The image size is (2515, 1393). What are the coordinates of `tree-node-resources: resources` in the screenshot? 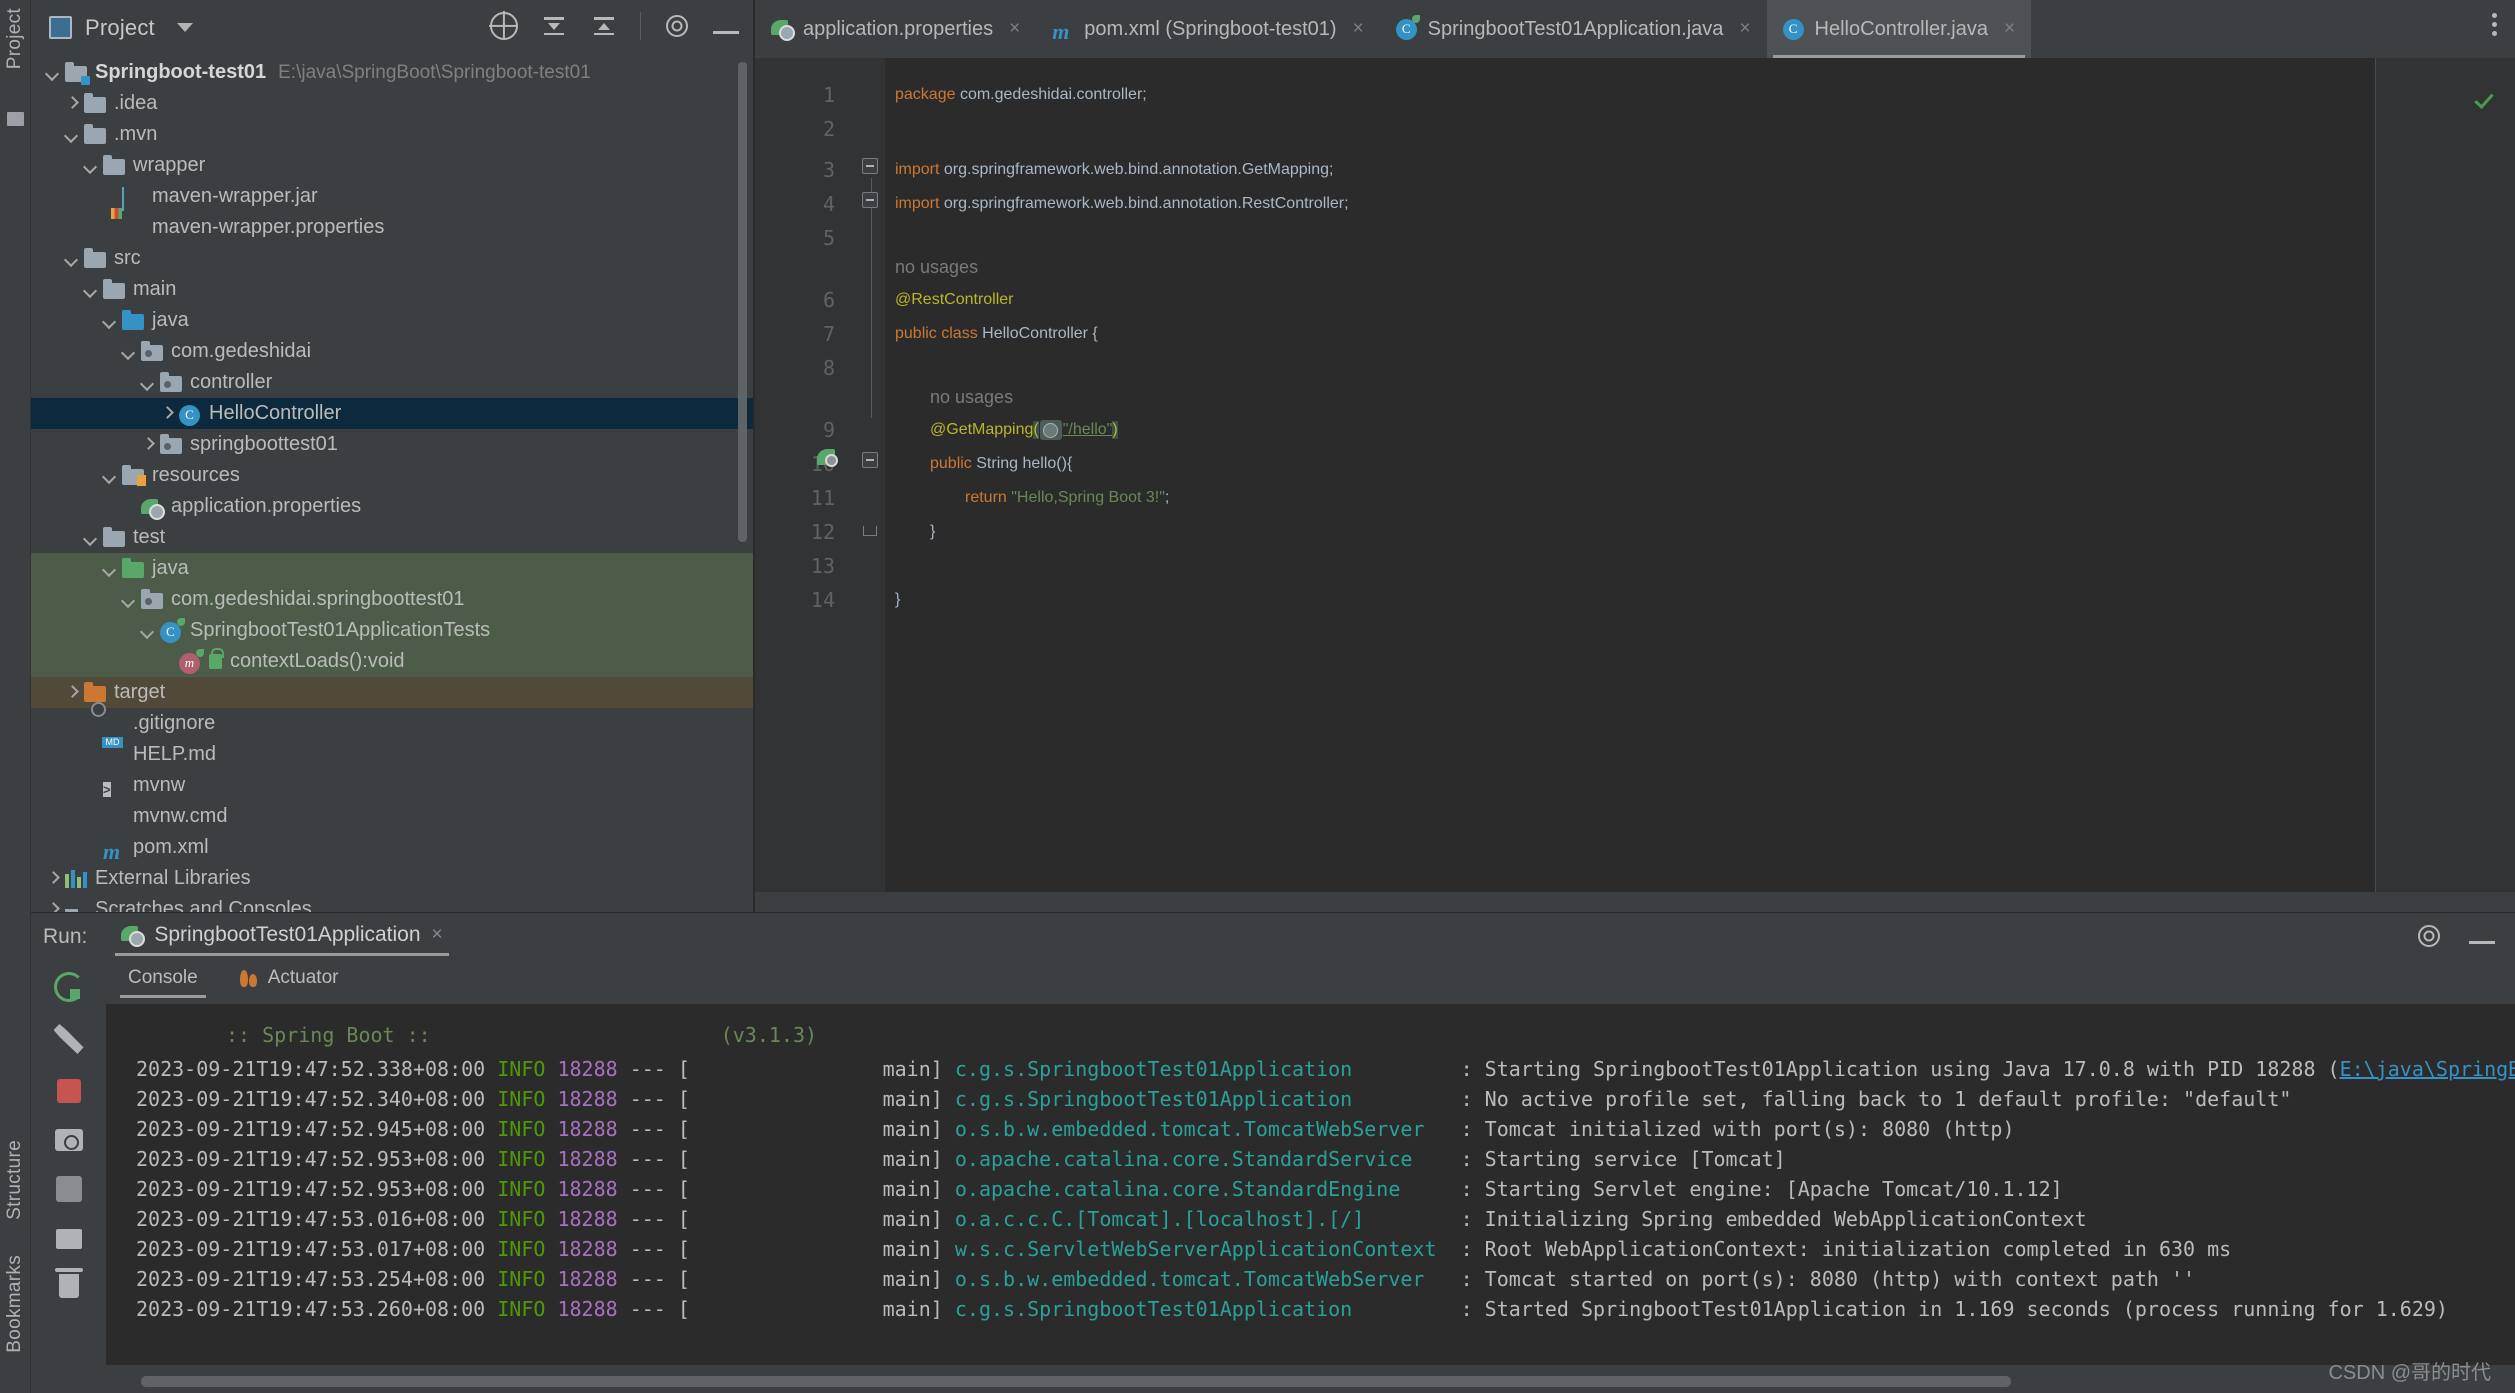 It's located at (392, 475).